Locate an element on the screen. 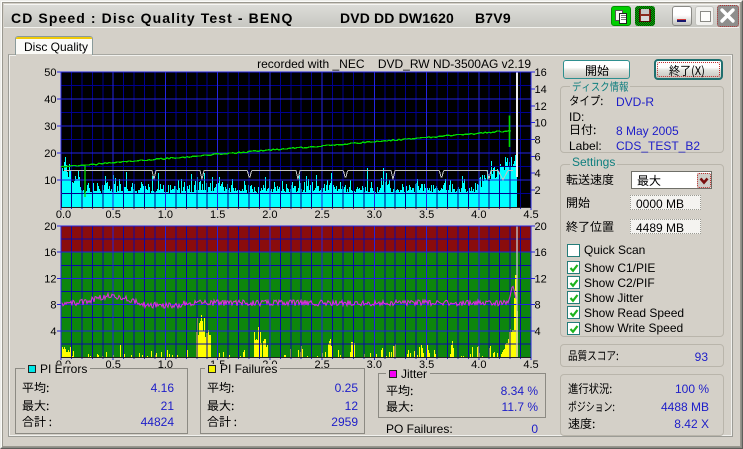  svg-text: 30 is located at coordinates (50, 127).